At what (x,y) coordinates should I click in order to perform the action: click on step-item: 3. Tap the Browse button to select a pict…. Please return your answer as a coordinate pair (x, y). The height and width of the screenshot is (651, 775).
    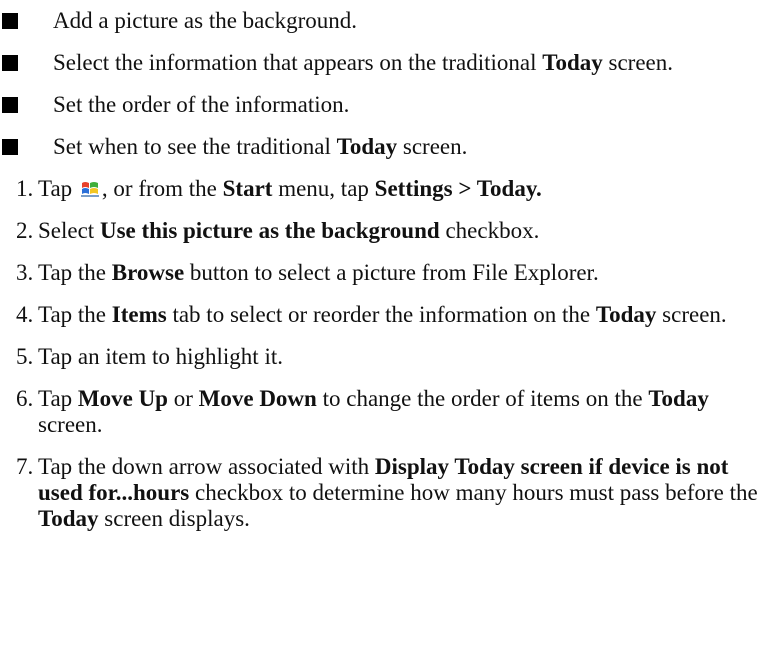
    Looking at the image, I should click on (387, 273).